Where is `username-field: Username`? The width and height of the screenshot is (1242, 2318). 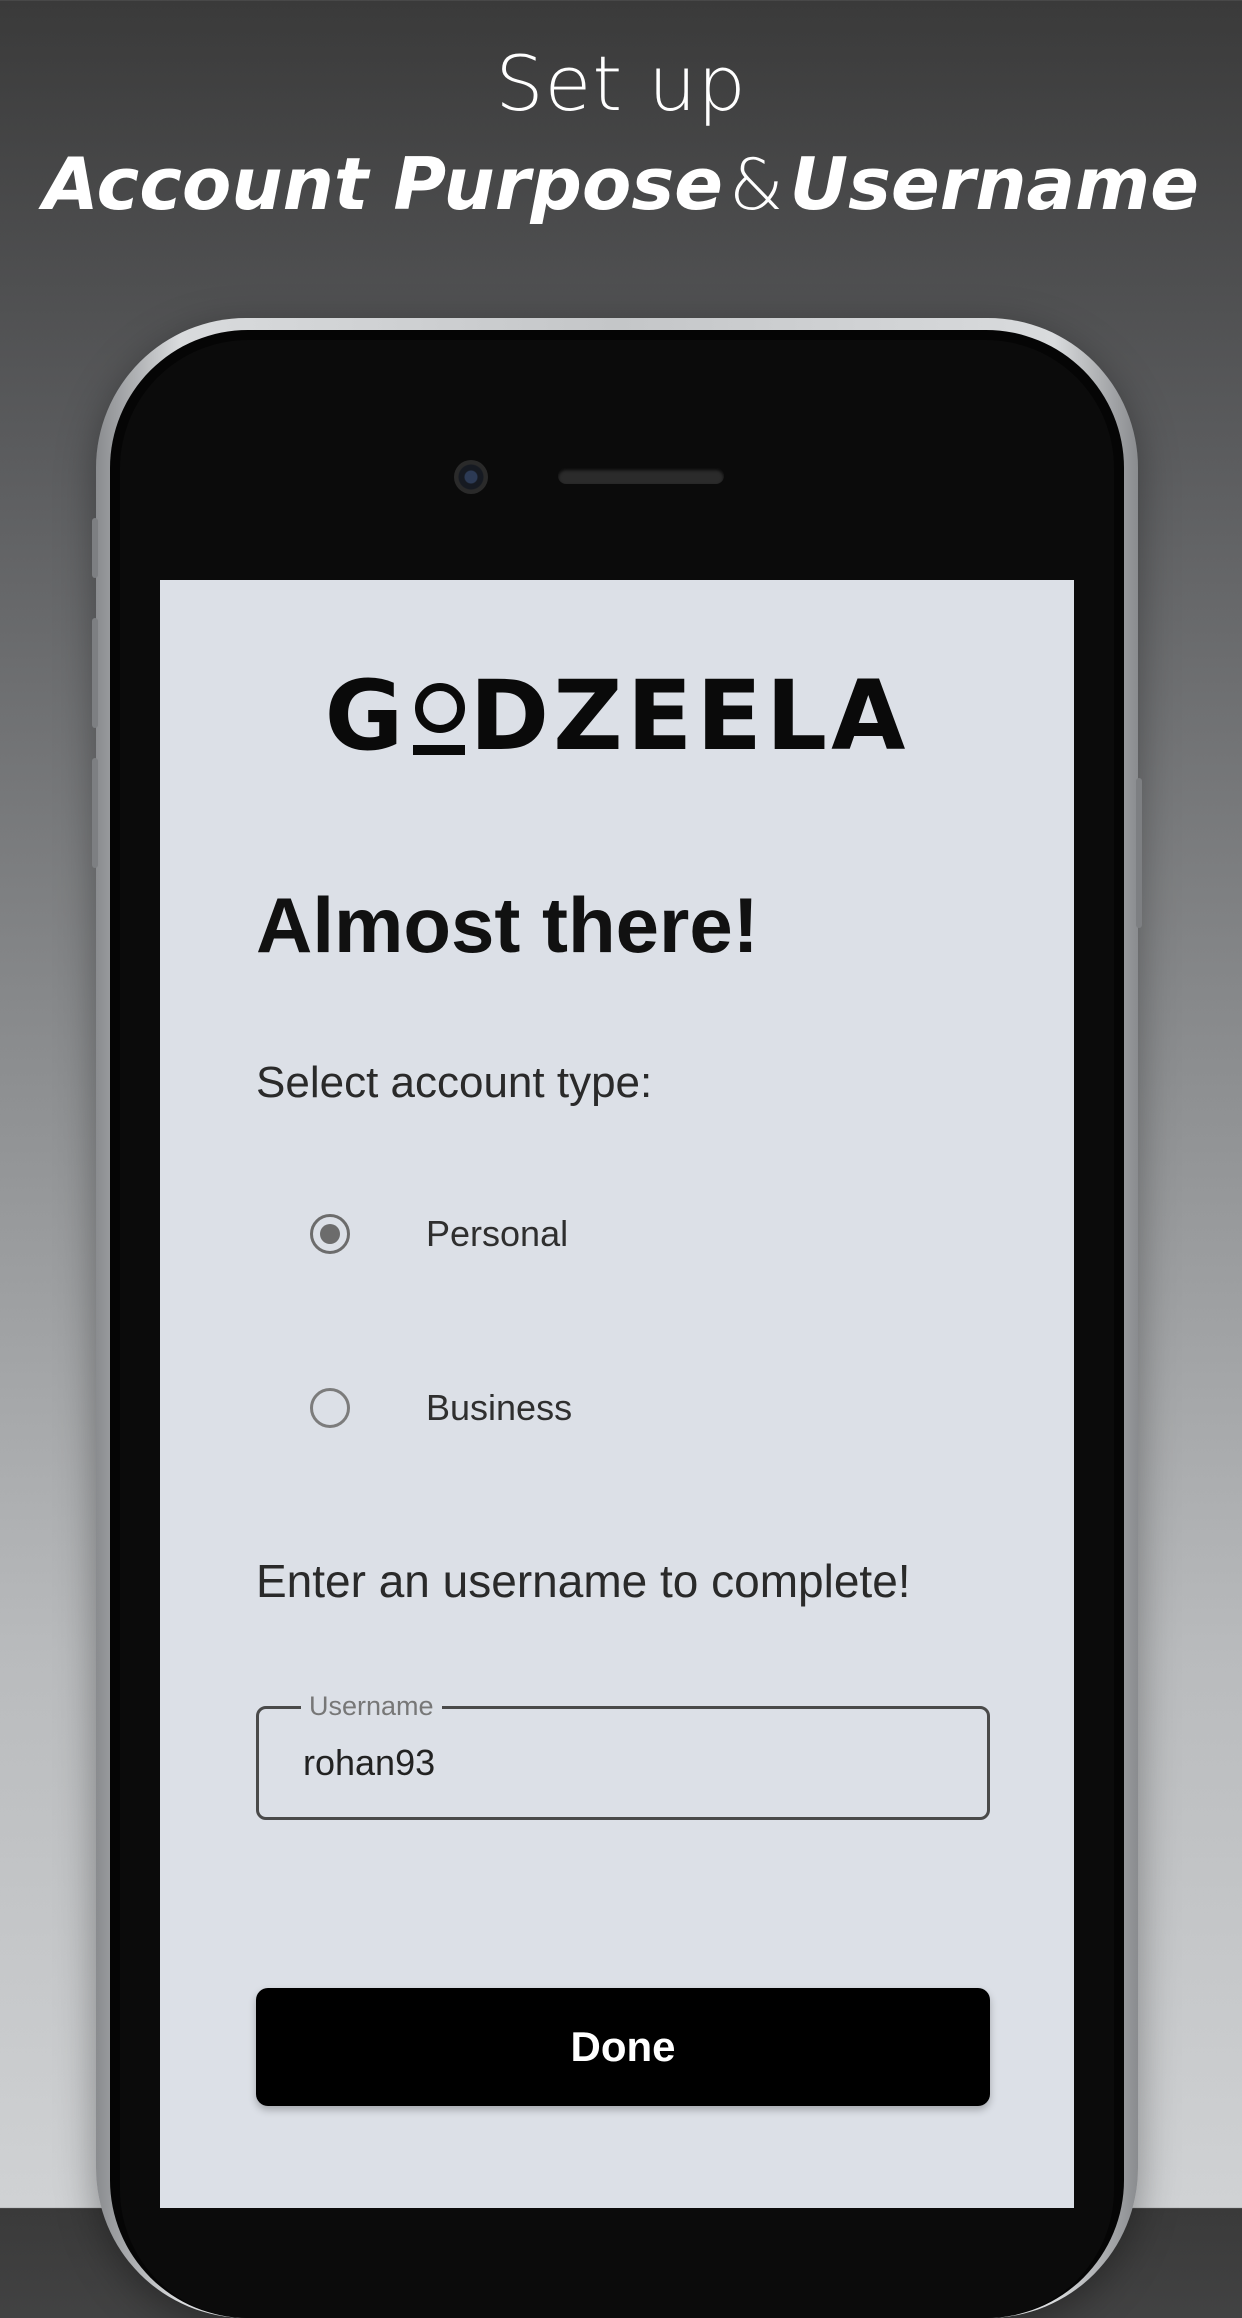 username-field: Username is located at coordinates (623, 1755).